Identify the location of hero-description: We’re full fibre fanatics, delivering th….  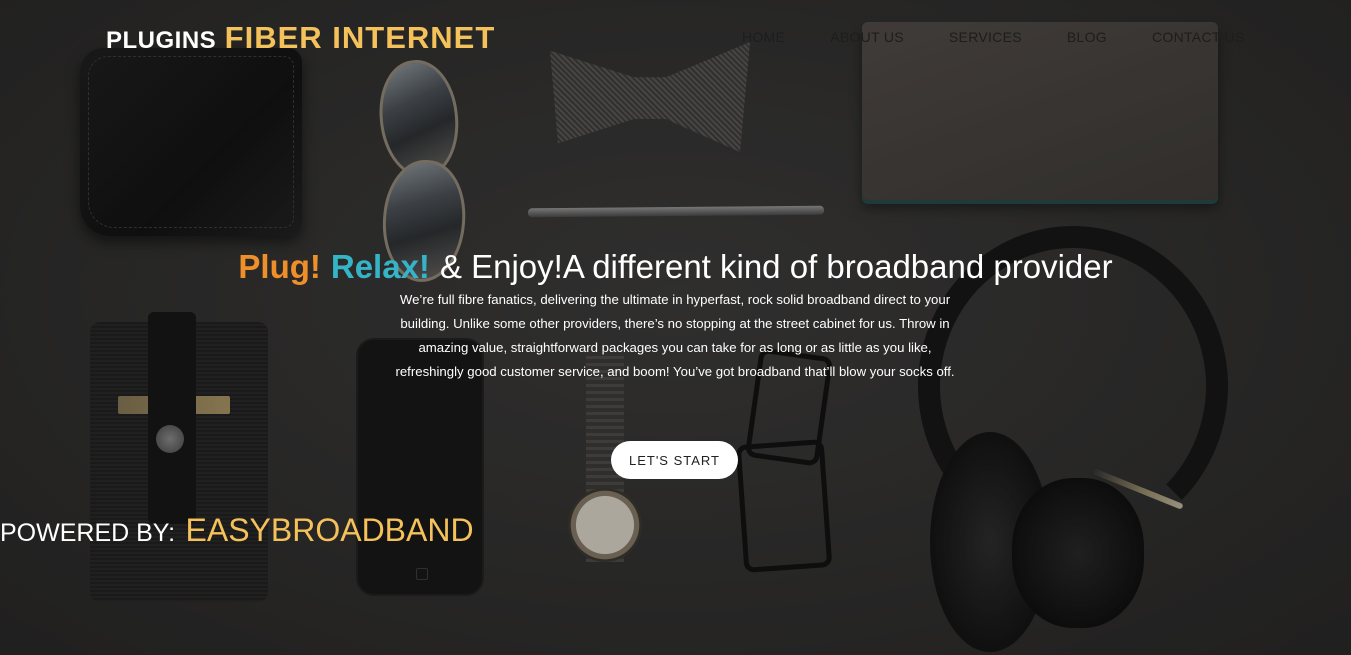
(675, 335).